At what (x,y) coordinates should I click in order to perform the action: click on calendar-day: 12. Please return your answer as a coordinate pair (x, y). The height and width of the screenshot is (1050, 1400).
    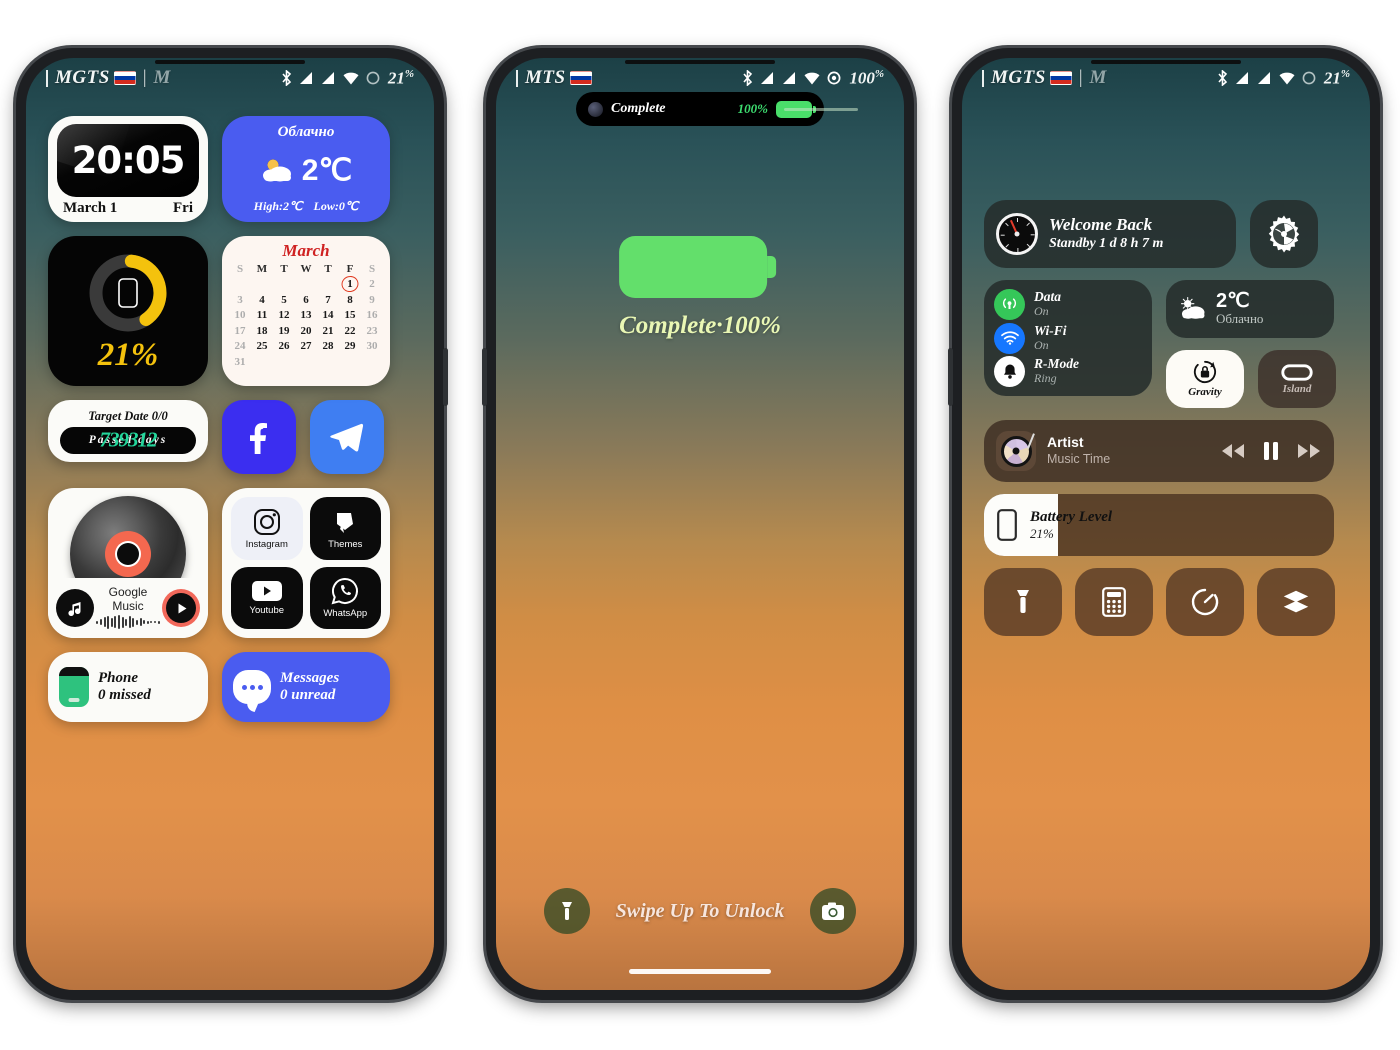
    Looking at the image, I should click on (284, 315).